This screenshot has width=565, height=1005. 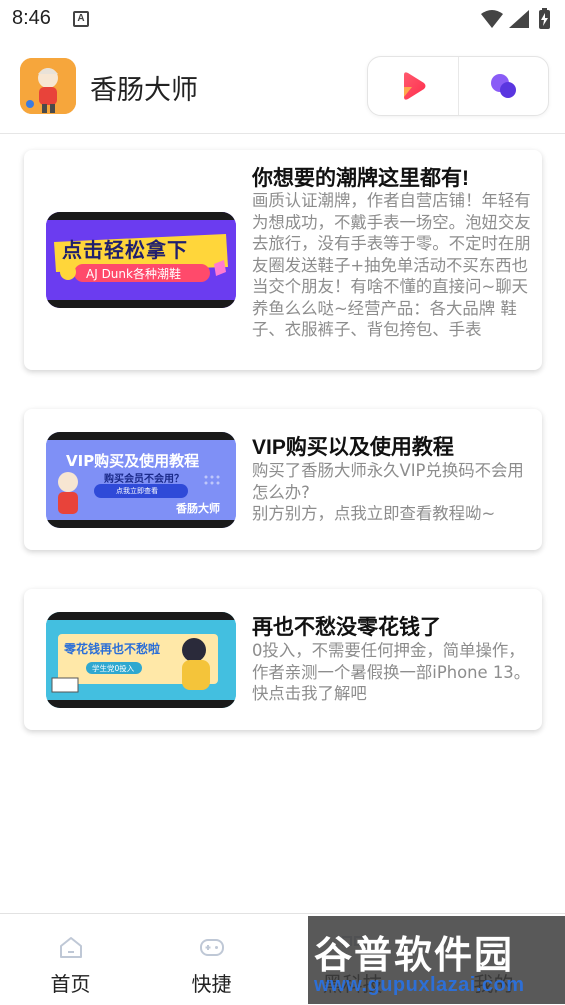 What do you see at coordinates (282, 86) in the screenshot?
I see `app-header: 香肠大师` at bounding box center [282, 86].